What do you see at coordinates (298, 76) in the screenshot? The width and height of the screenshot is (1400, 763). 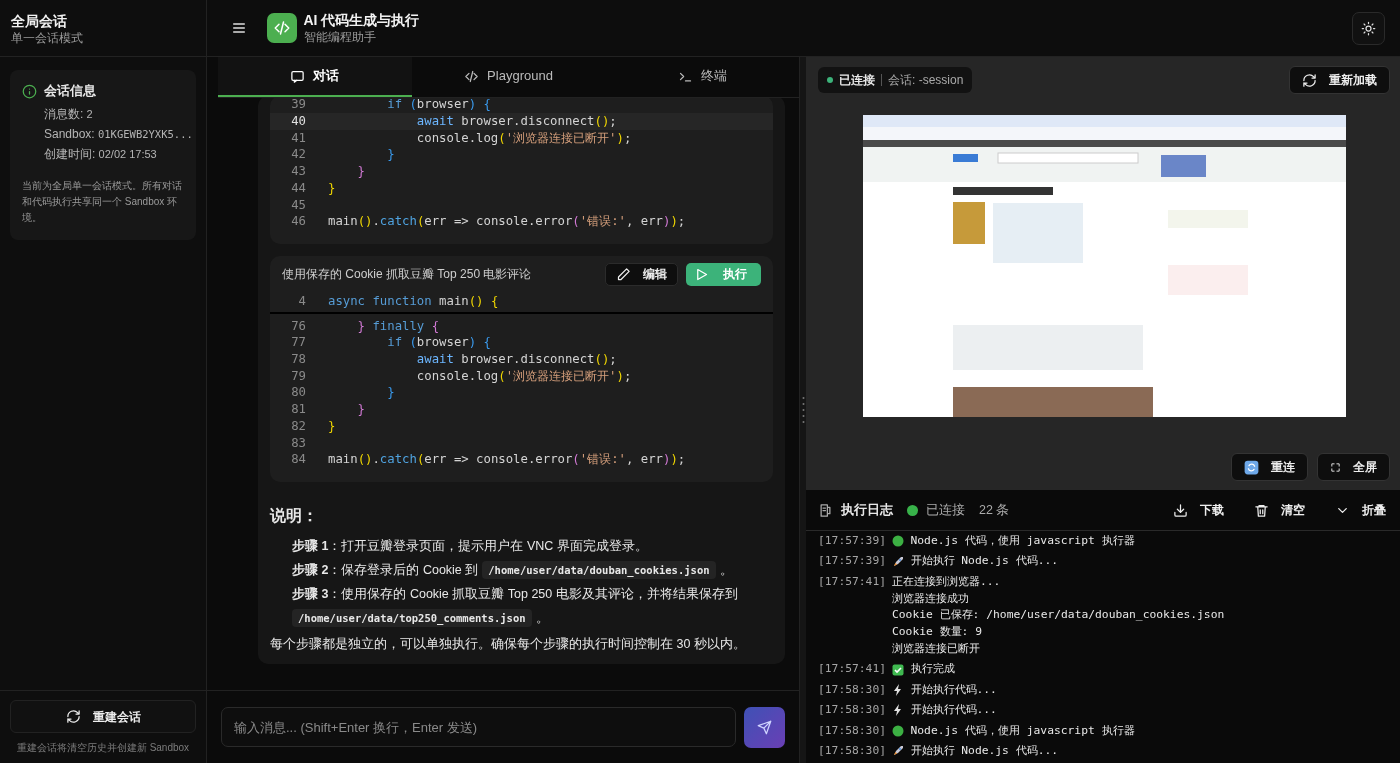 I see `chat-icon` at bounding box center [298, 76].